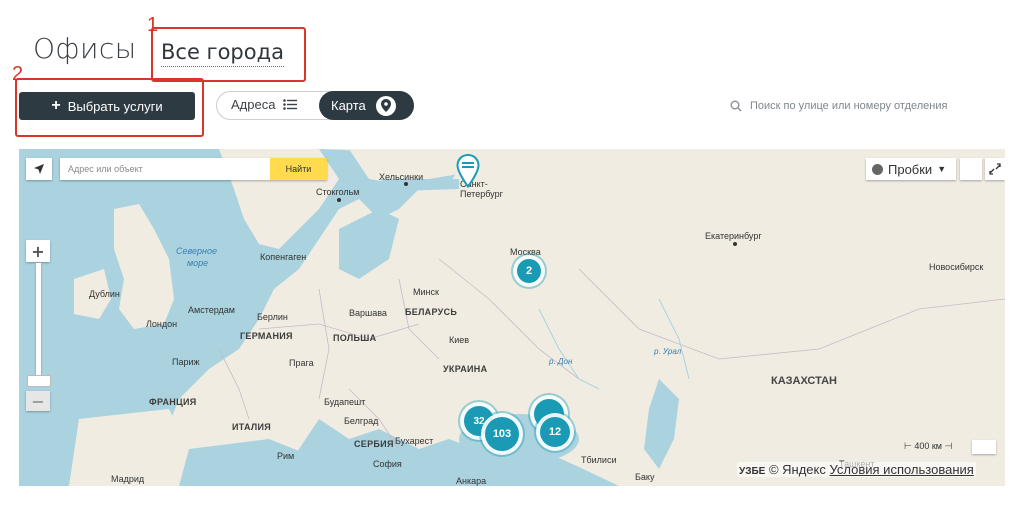 The height and width of the screenshot is (514, 1024). Describe the element at coordinates (165, 169) in the screenshot. I see `map-address-input: Адрес или объект` at that location.